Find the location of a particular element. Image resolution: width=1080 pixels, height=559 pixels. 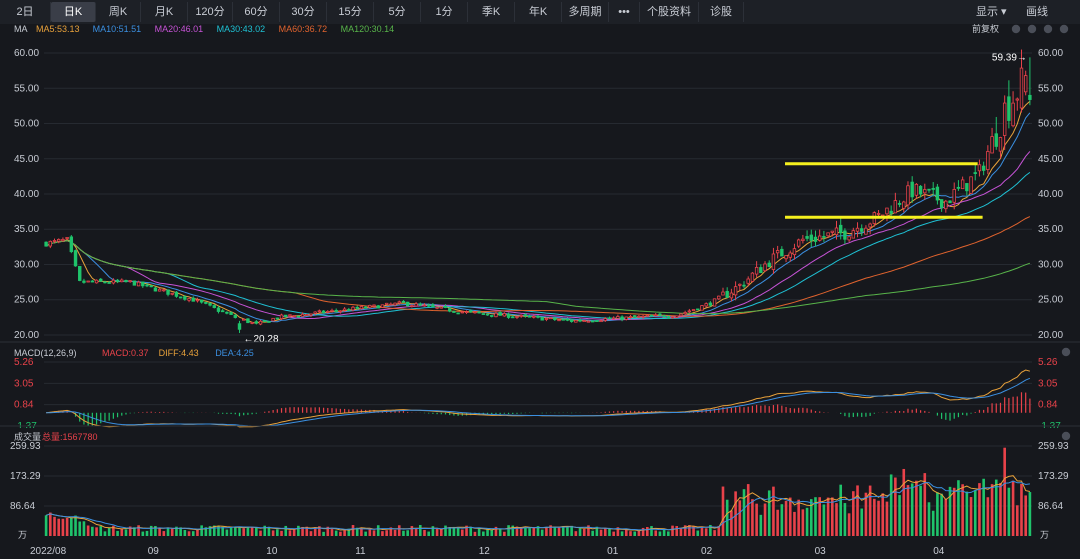

volume-settings-icon is located at coordinates (1066, 436).